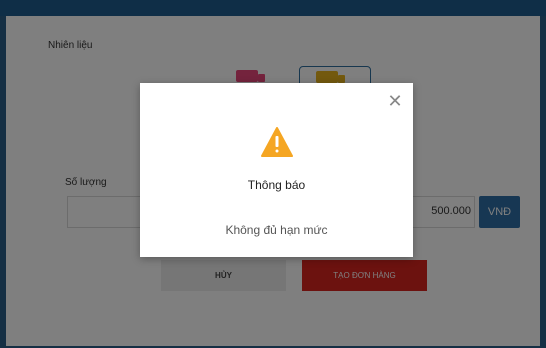  What do you see at coordinates (277, 142) in the screenshot?
I see `warning-icon` at bounding box center [277, 142].